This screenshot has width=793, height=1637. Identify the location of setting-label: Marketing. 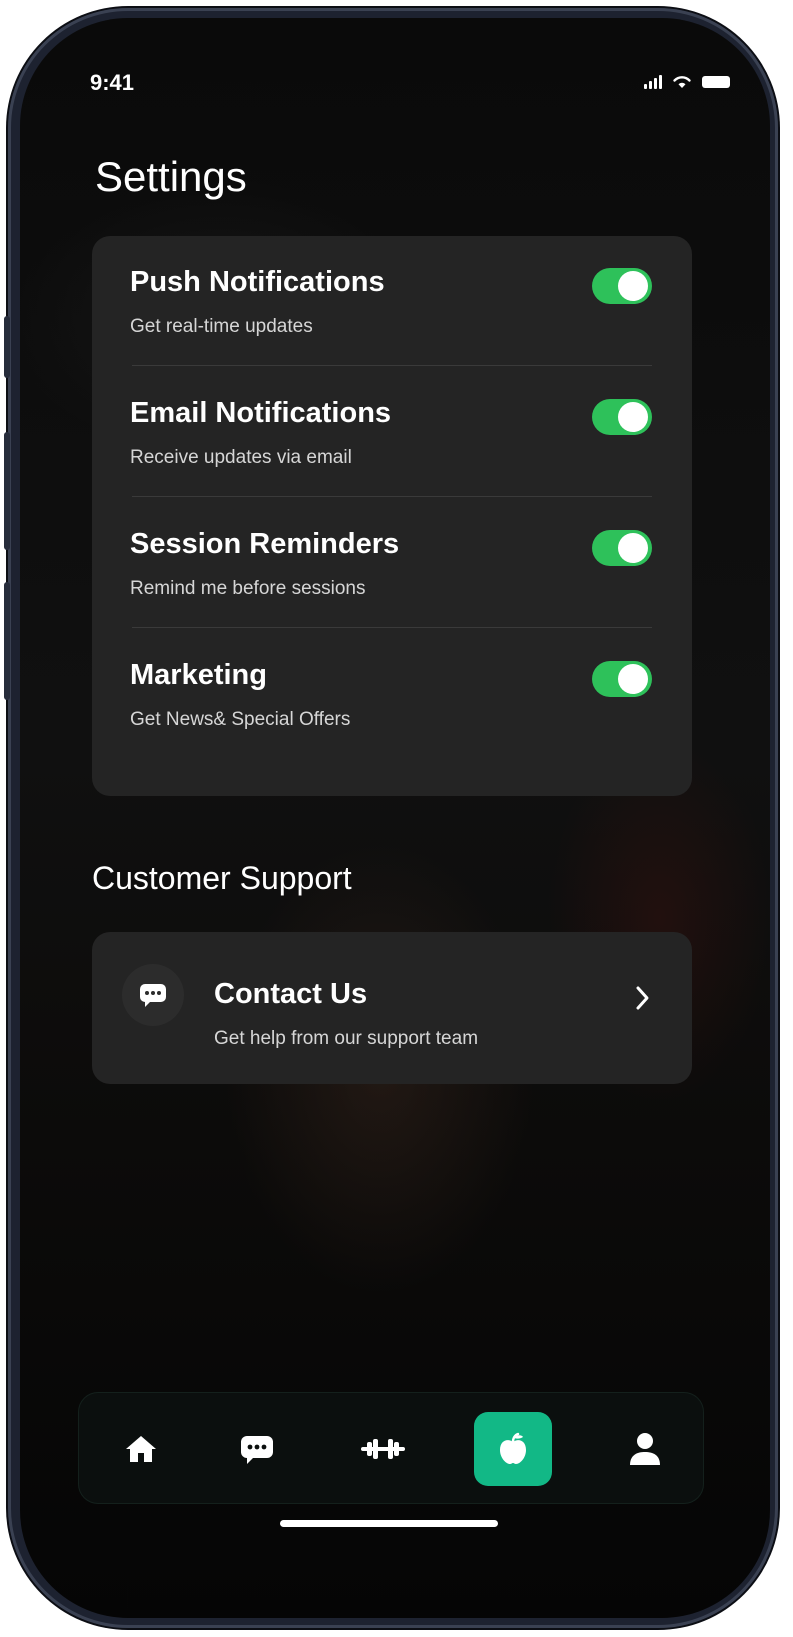
(198, 675).